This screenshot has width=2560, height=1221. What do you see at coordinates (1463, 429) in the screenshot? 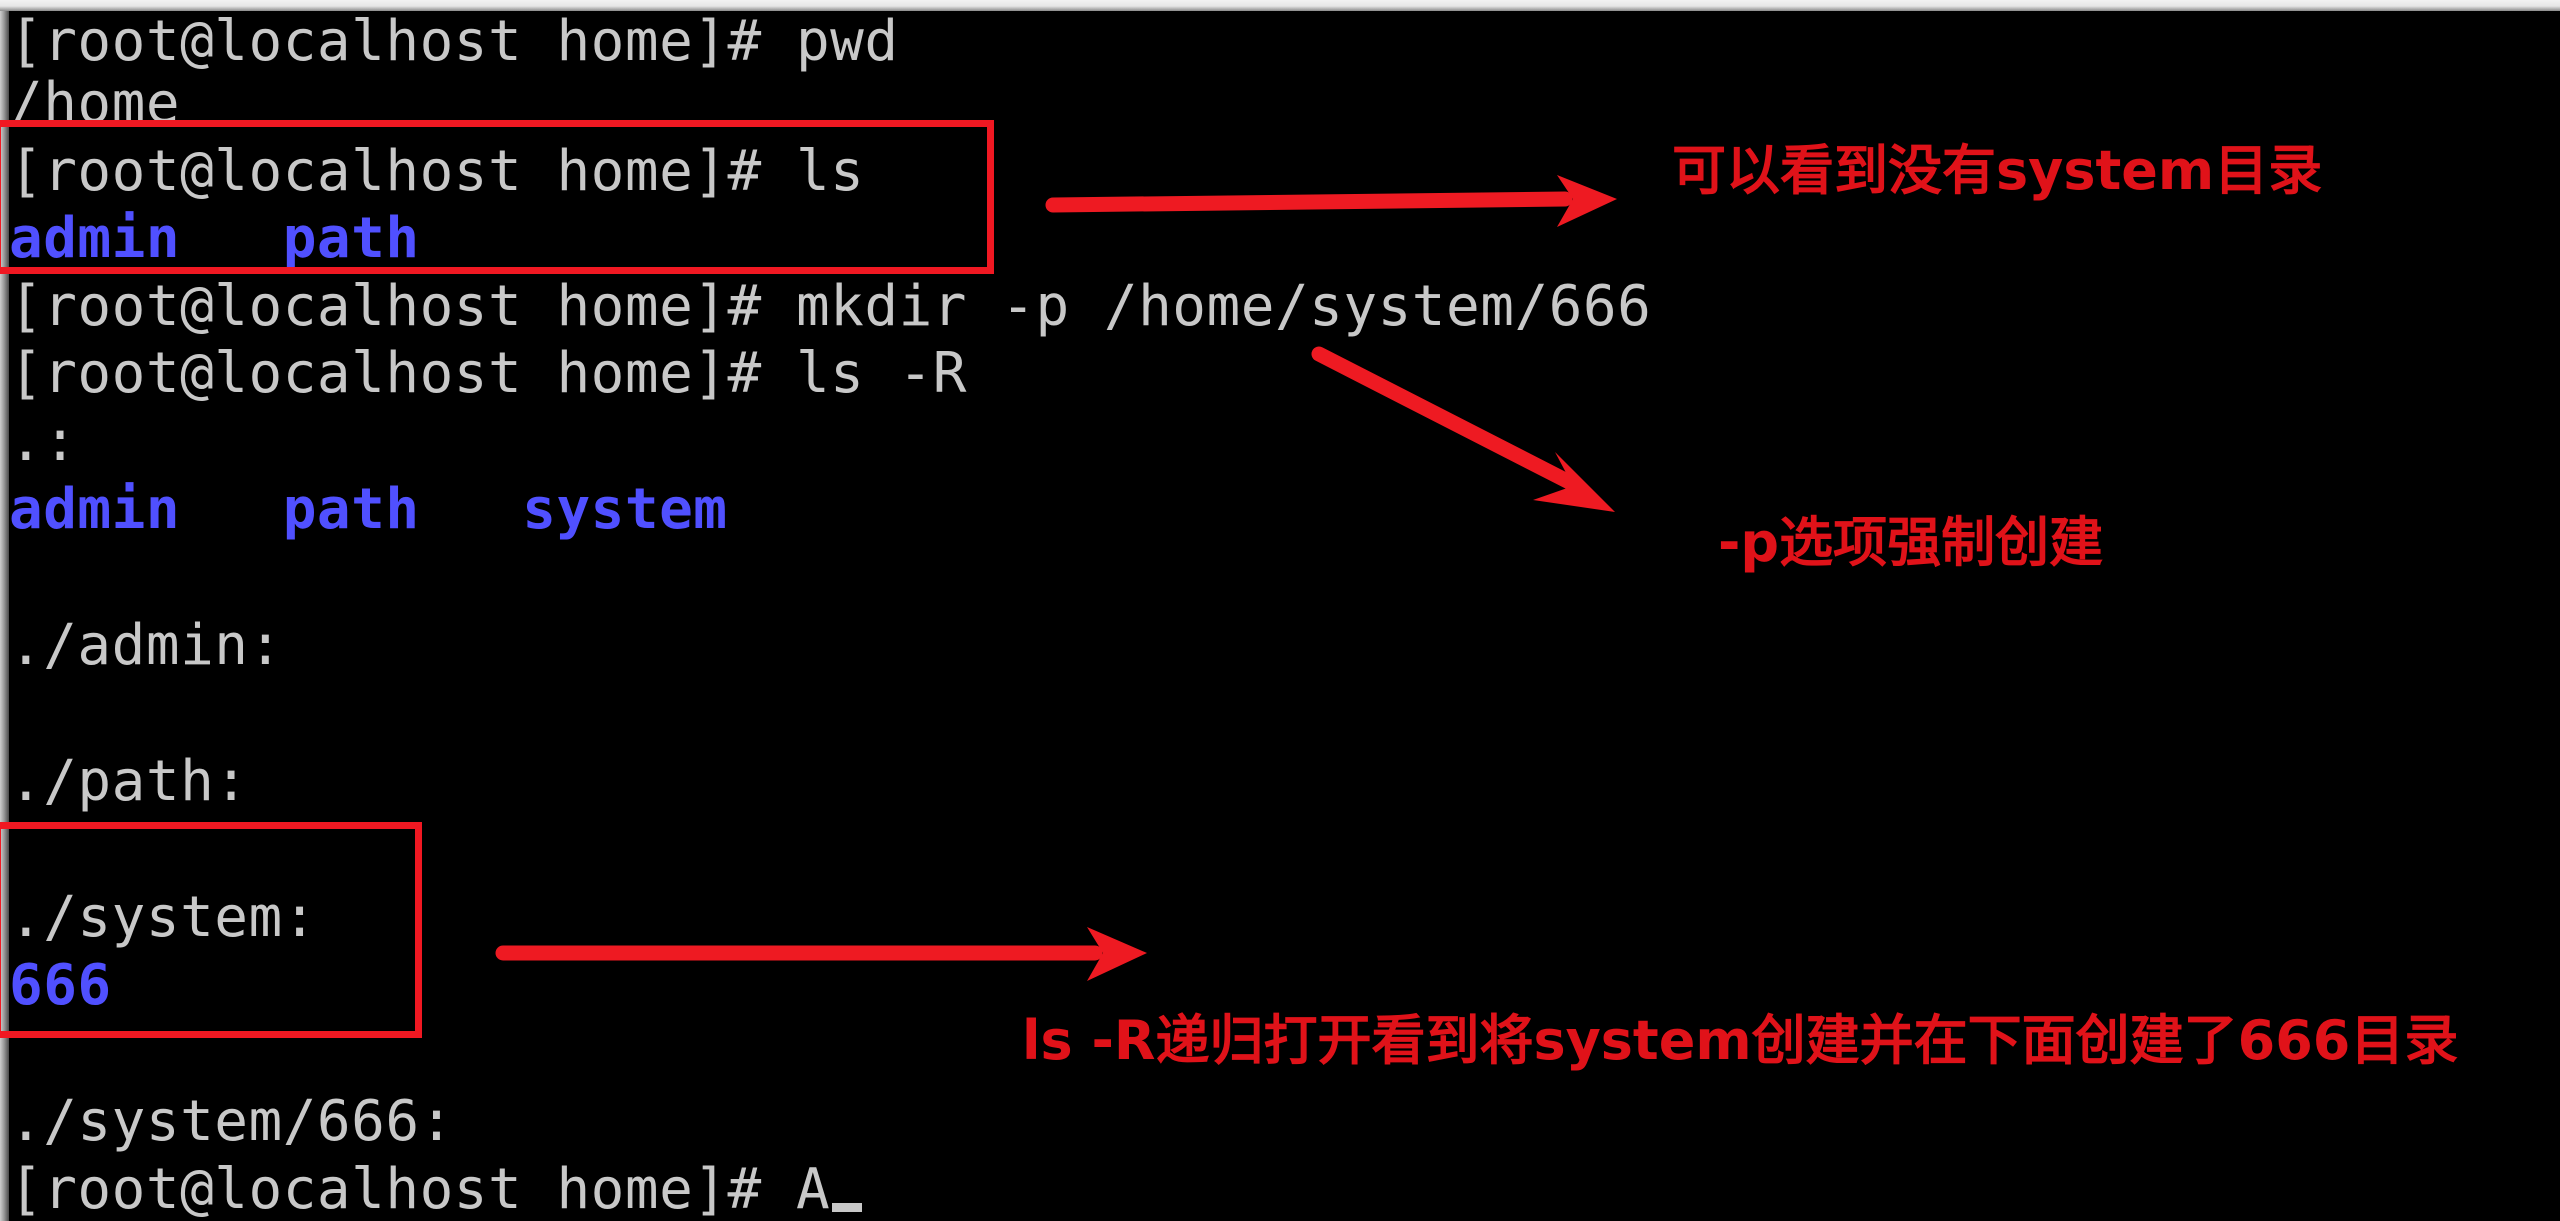
I see `arrow-to-p-option-note` at bounding box center [1463, 429].